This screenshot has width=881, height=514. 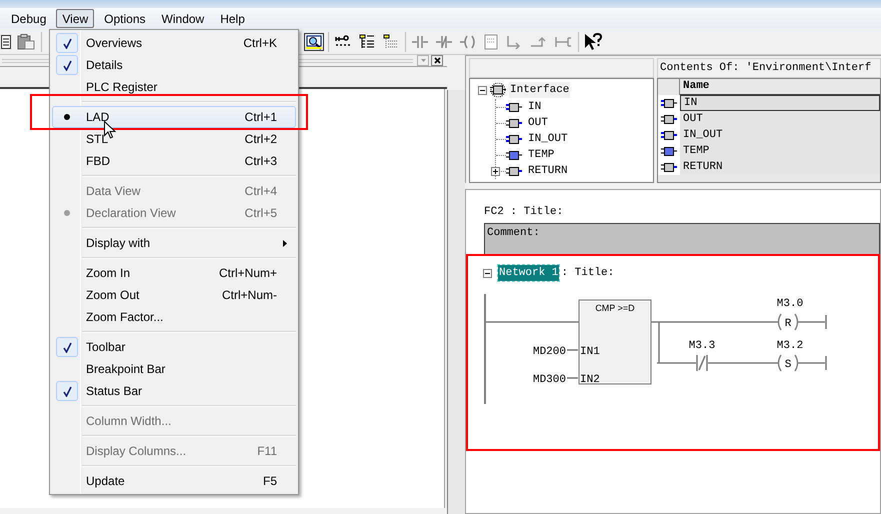 I want to click on menu-item: Breakpoint Bar, so click(x=174, y=369).